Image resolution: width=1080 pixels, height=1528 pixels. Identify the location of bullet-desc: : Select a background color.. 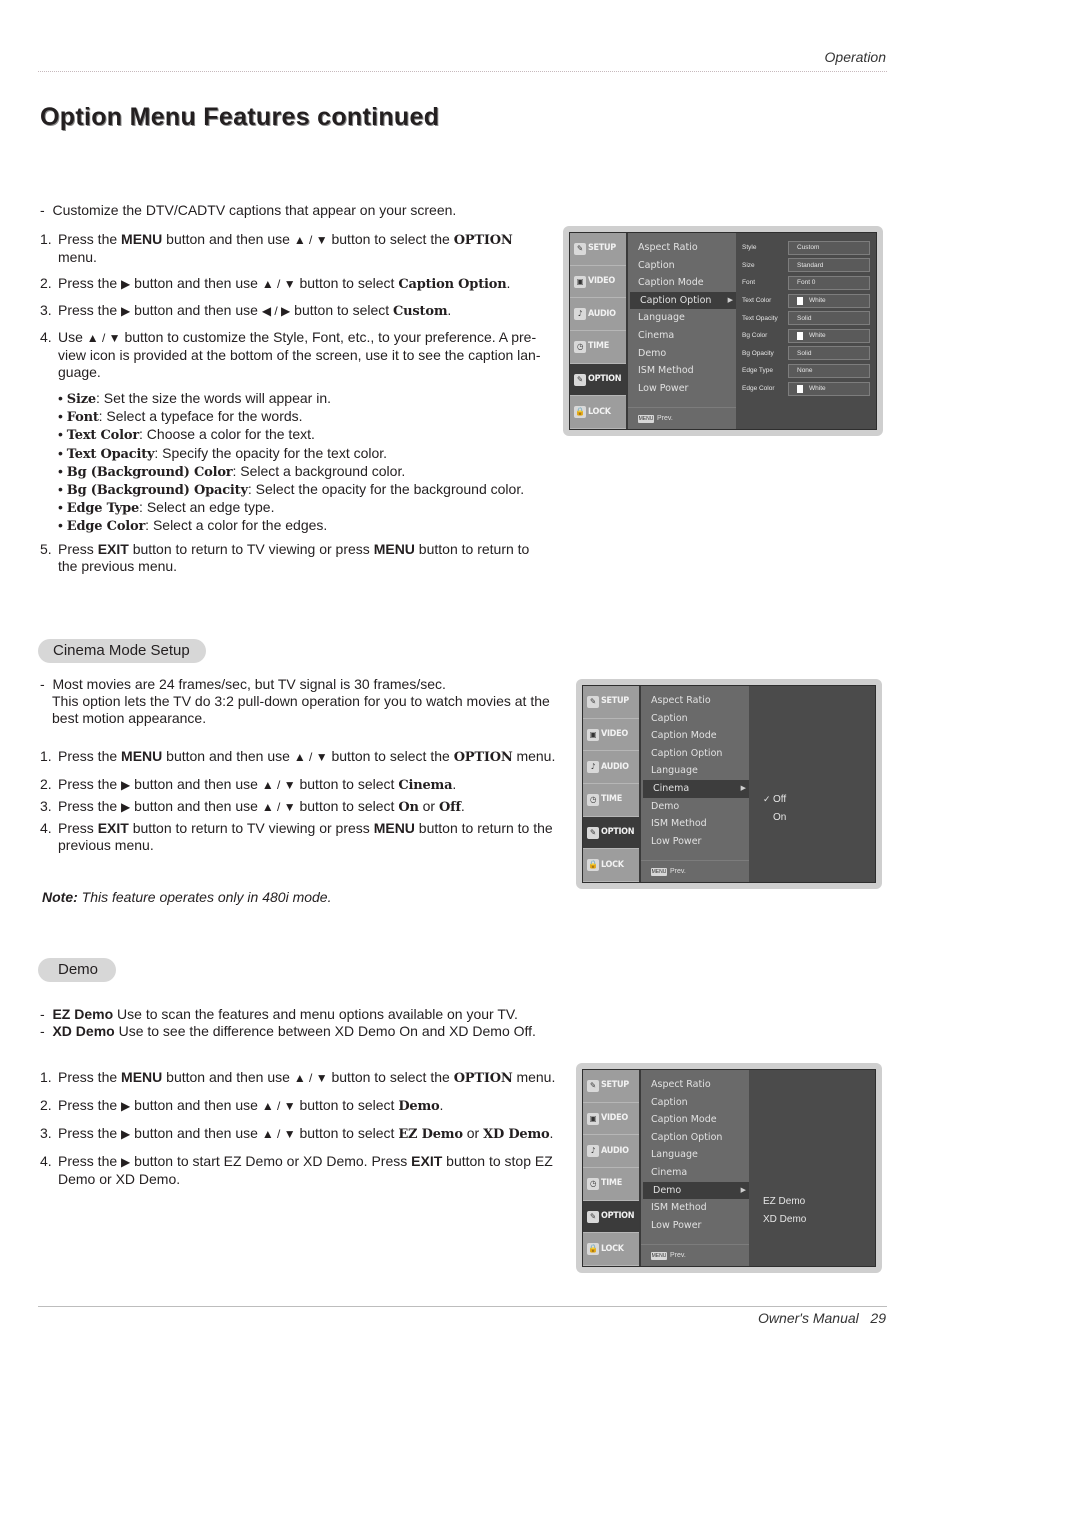
(319, 470).